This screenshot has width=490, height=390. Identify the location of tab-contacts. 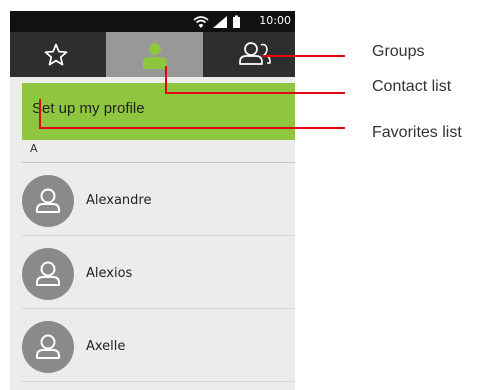
(154, 54).